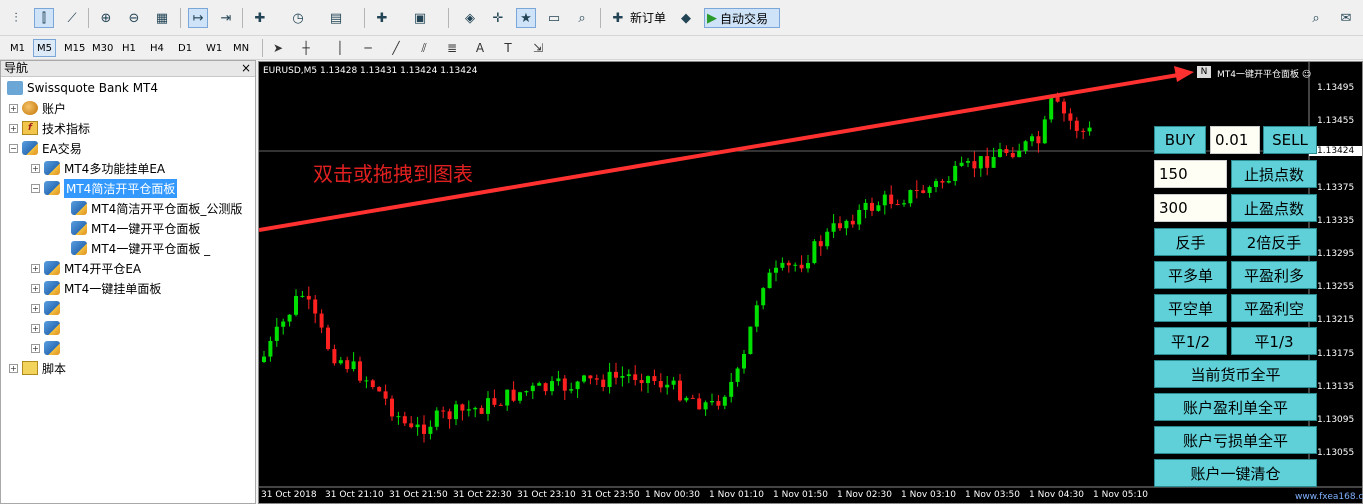 The height and width of the screenshot is (504, 1363). I want to click on search-icon: ⌕, so click(1316, 18).